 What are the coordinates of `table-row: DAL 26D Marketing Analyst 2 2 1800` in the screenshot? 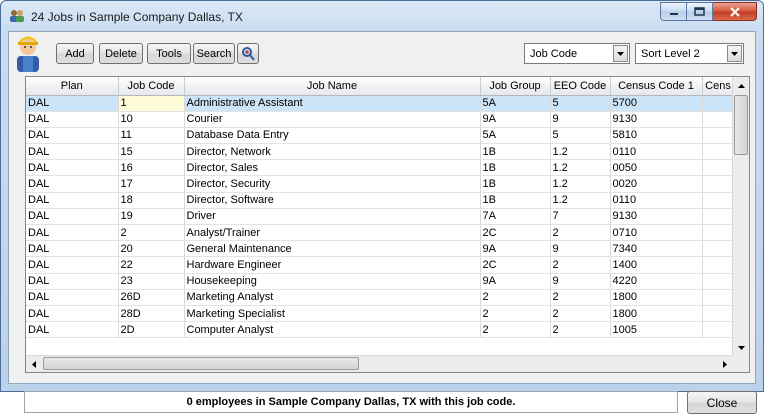 It's located at (380, 297).